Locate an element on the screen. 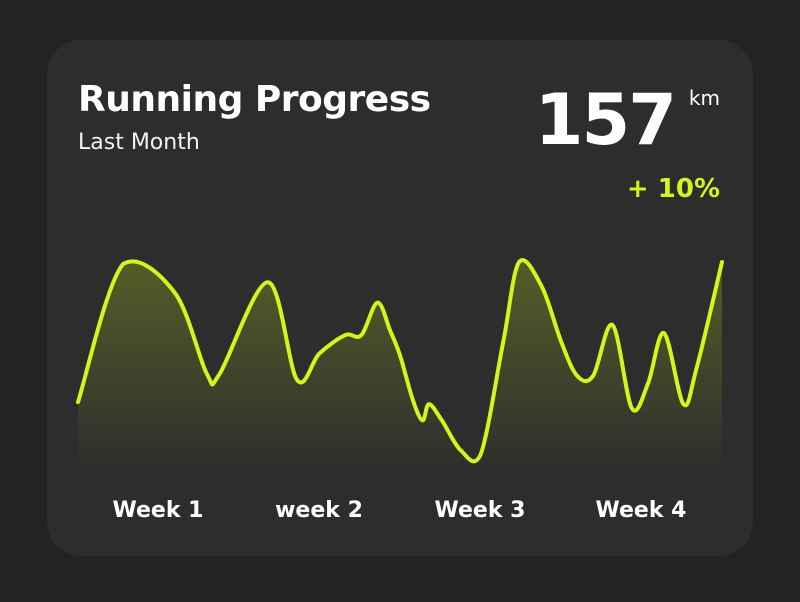 The width and height of the screenshot is (800, 602). x-axis-label: Week 1 is located at coordinates (158, 510).